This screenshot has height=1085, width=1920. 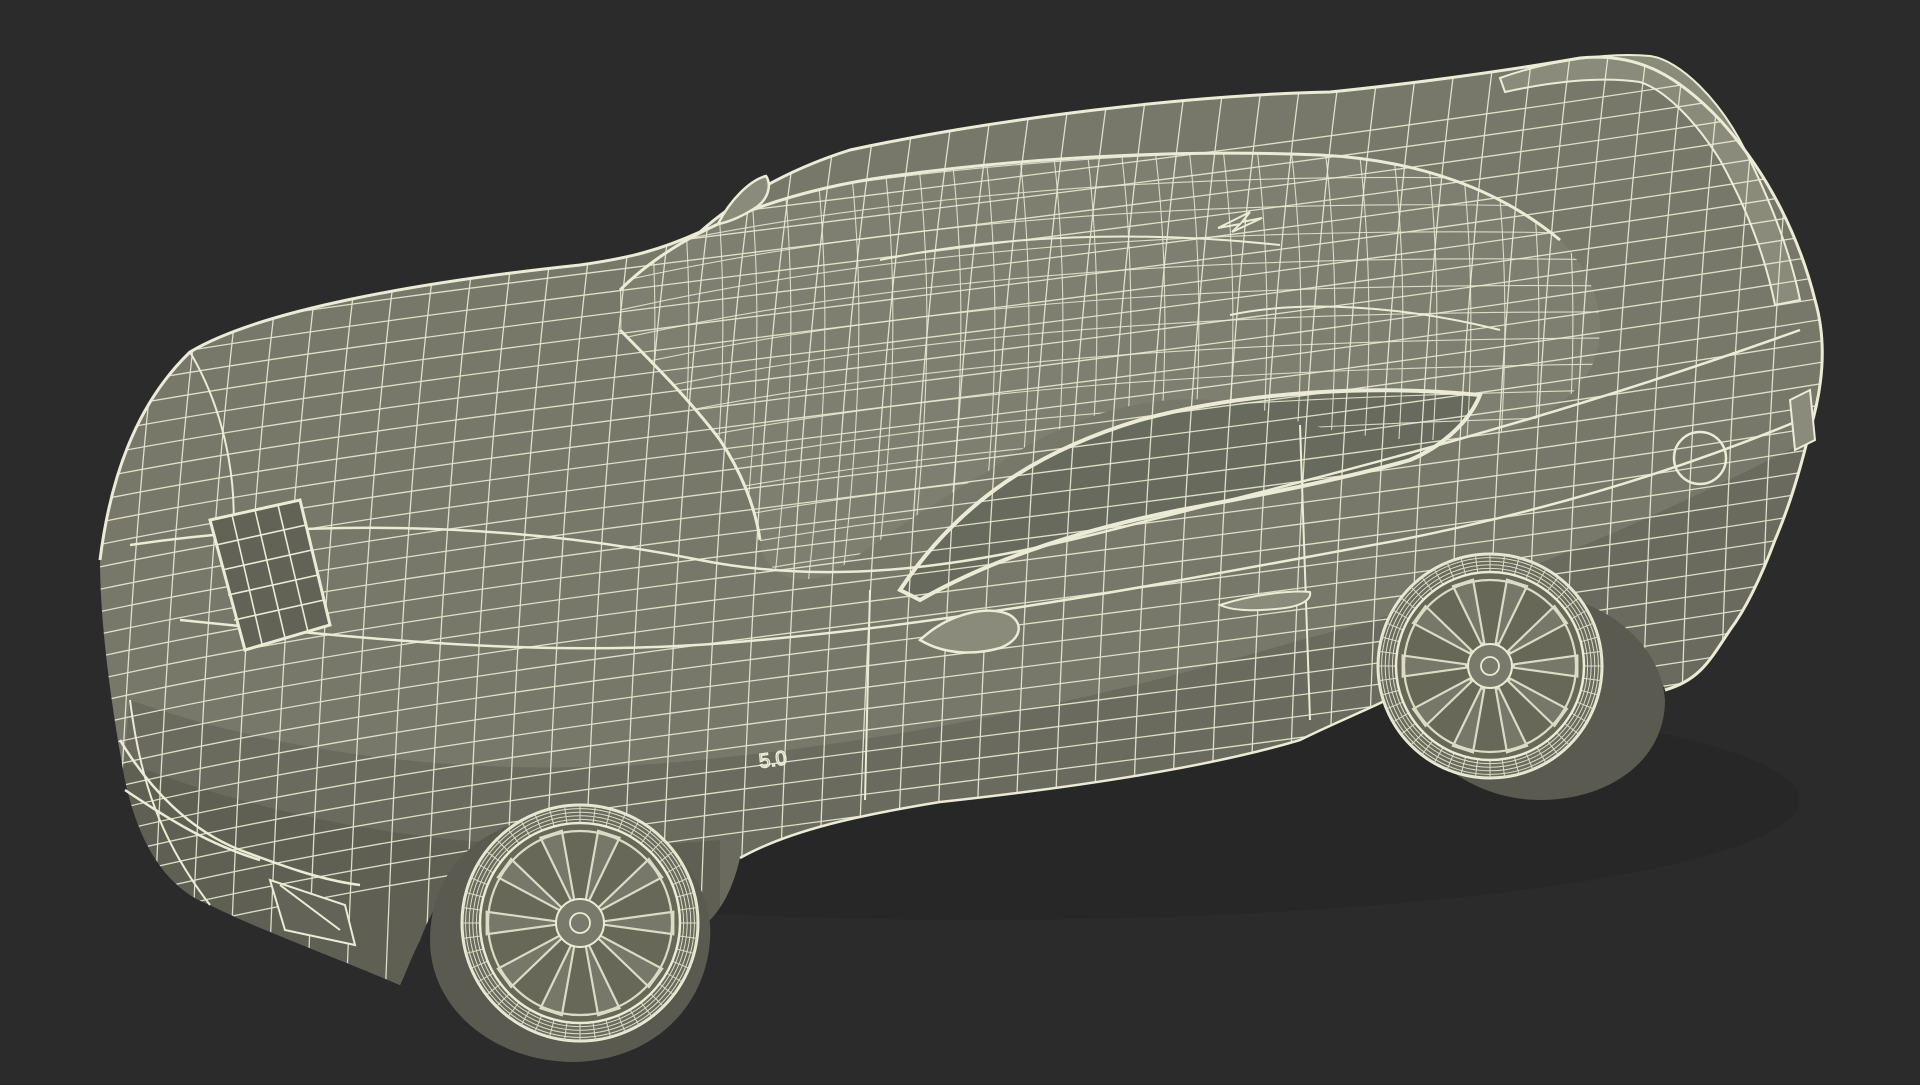 What do you see at coordinates (45, 525) in the screenshot?
I see `mesh-line` at bounding box center [45, 525].